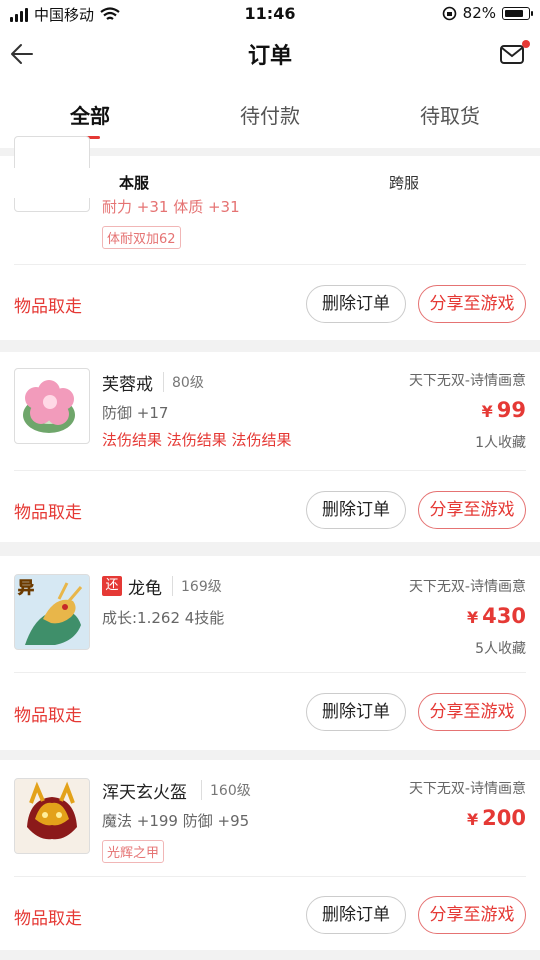 The image size is (540, 960). Describe the element at coordinates (183, 382) in the screenshot. I see `item-level: 80级` at that location.